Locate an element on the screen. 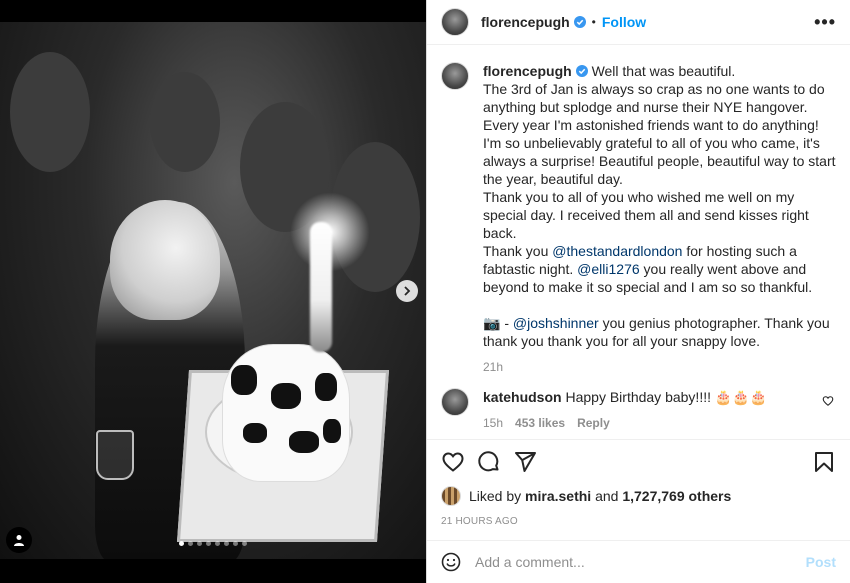 Image resolution: width=850 pixels, height=583 pixels. emoji-icon is located at coordinates (451, 562).